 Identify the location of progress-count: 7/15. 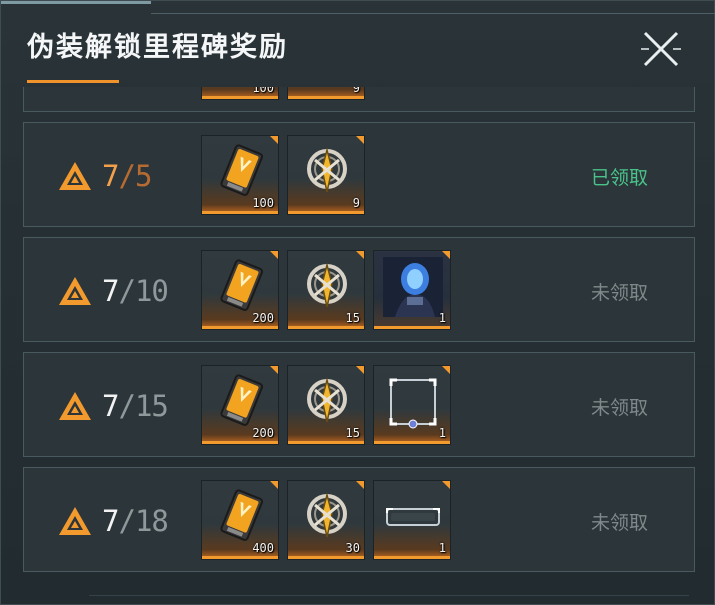
(135, 406).